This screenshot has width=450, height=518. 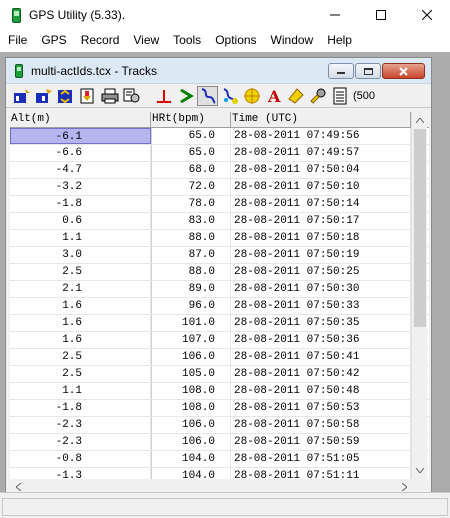 What do you see at coordinates (191, 204) in the screenshot?
I see `cell-hr: 78.0` at bounding box center [191, 204].